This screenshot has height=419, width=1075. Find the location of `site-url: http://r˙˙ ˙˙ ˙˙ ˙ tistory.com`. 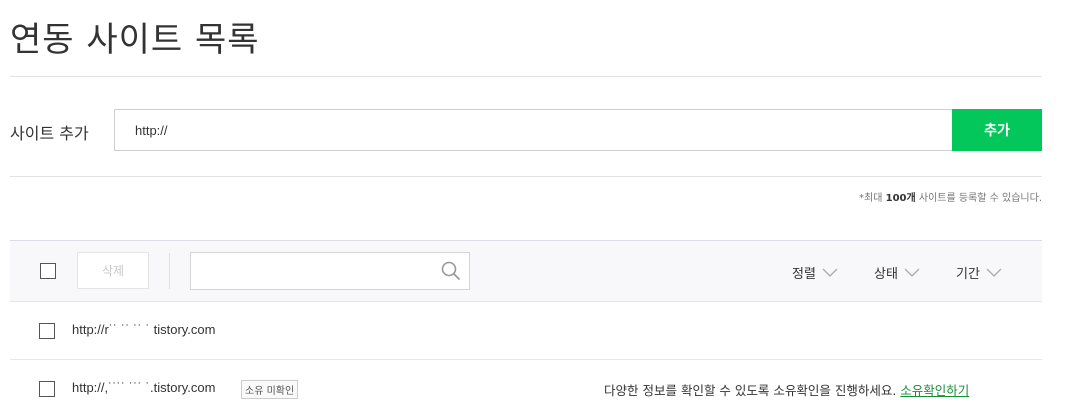

site-url: http://r˙˙ ˙˙ ˙˙ ˙ tistory.com is located at coordinates (143, 329).